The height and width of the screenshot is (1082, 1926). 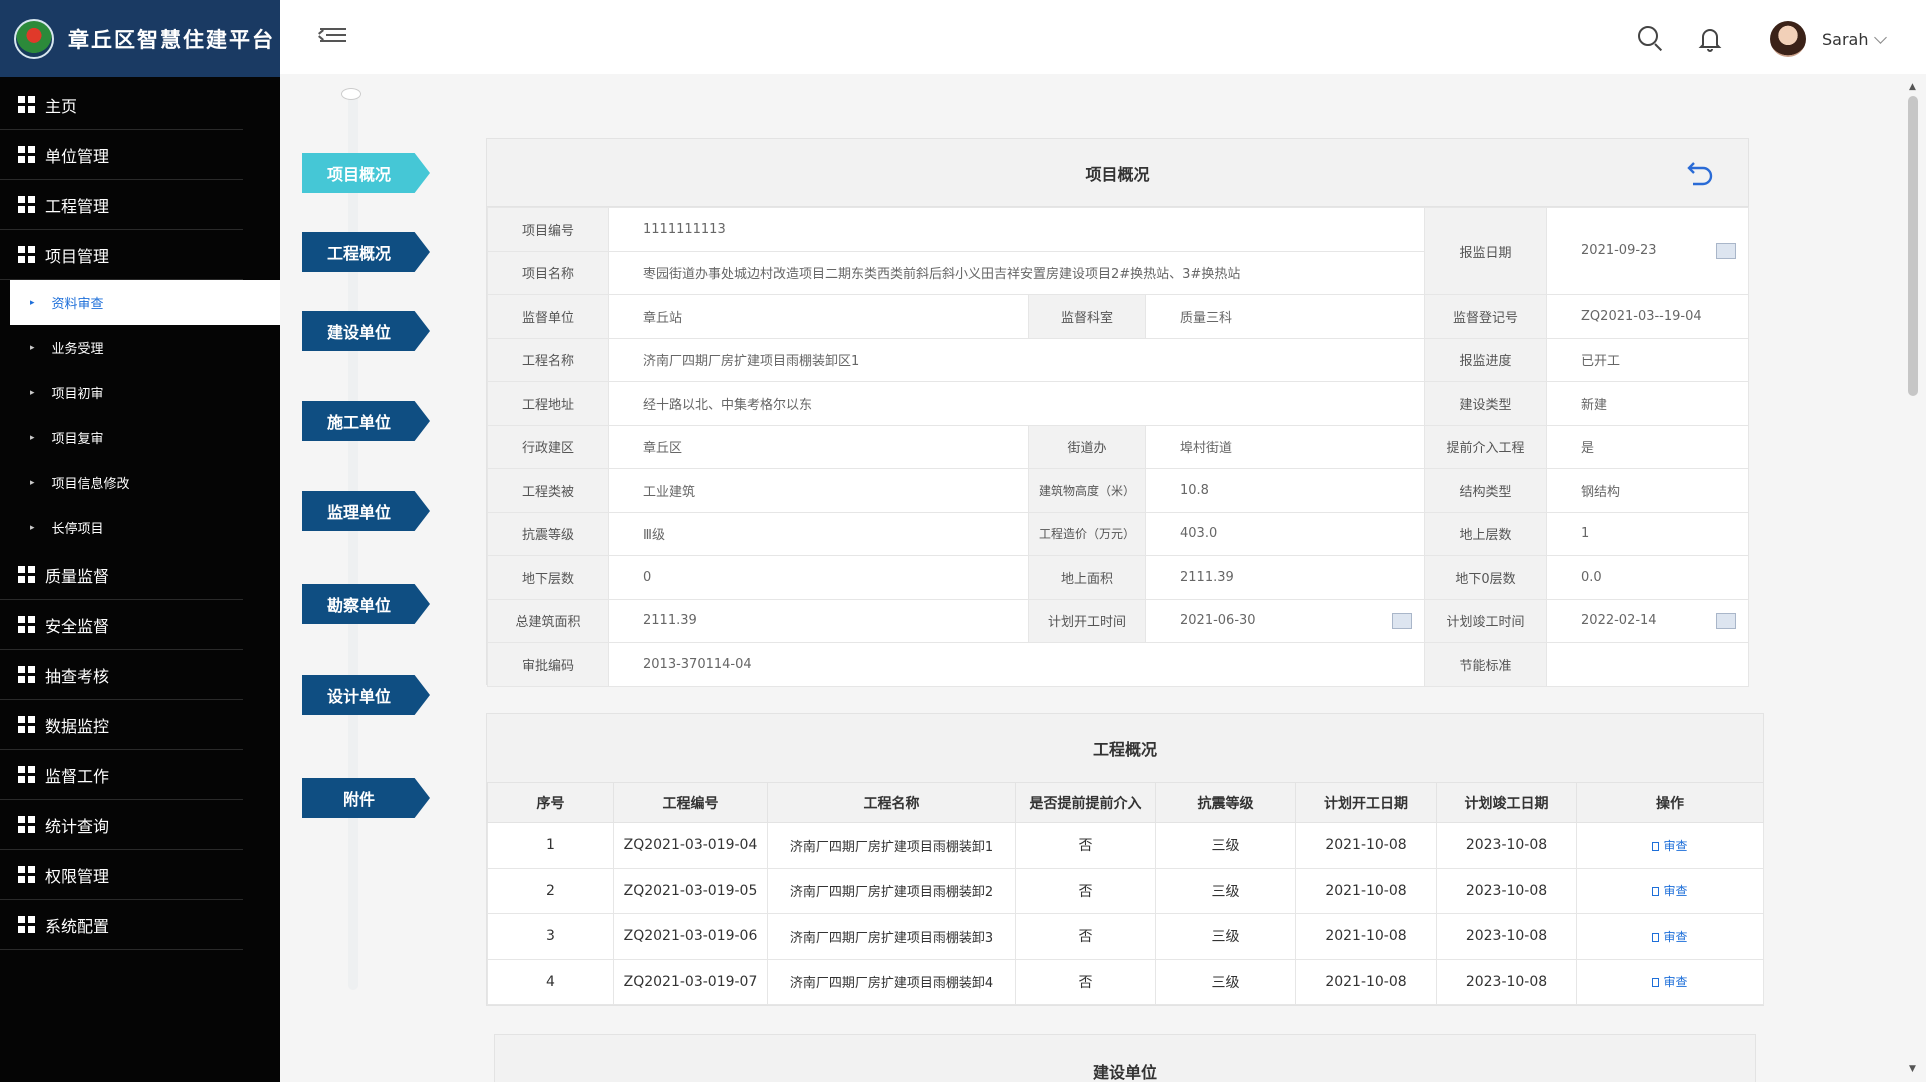 I want to click on sidebar-item-label: 主页, so click(x=61, y=106).